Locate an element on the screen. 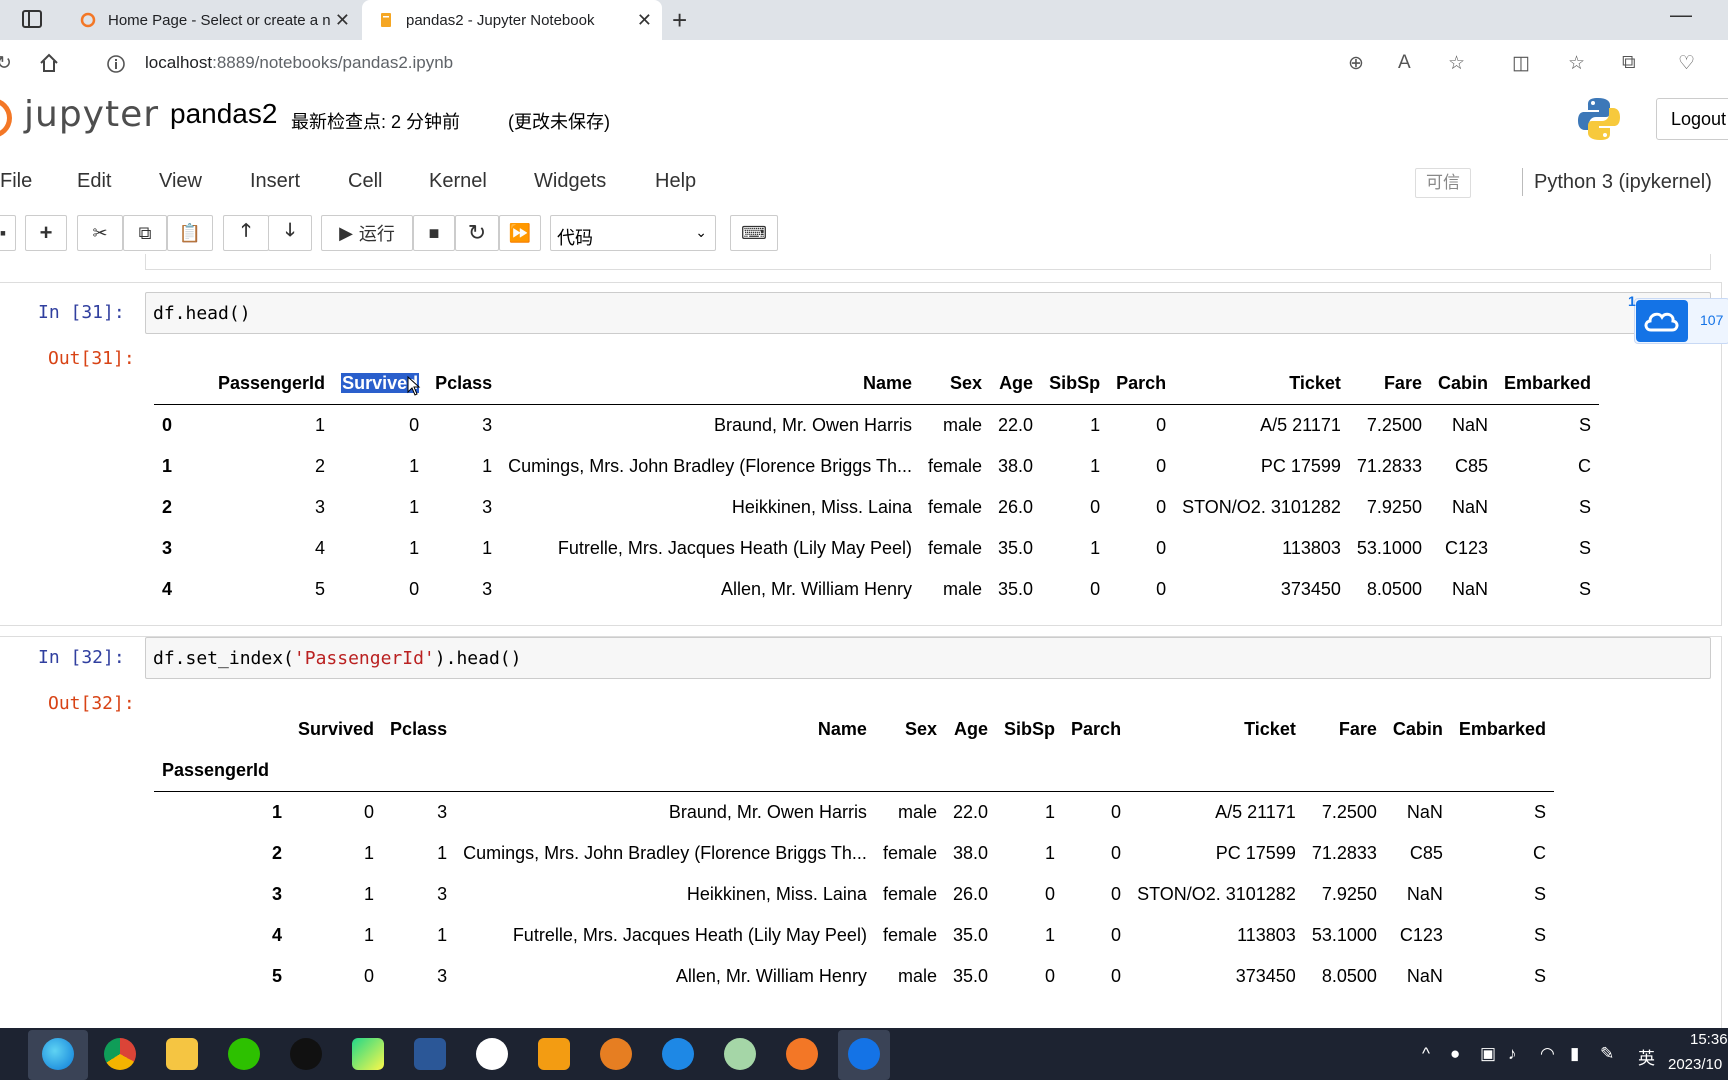  pycharm-icon is located at coordinates (368, 1054).